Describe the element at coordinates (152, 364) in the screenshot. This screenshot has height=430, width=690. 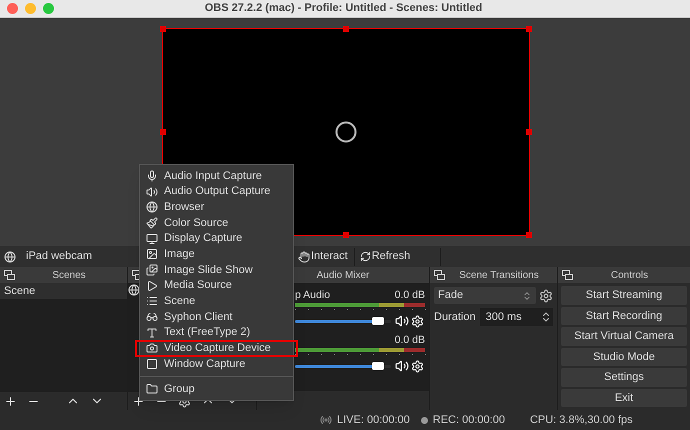
I see `square-icon` at that location.